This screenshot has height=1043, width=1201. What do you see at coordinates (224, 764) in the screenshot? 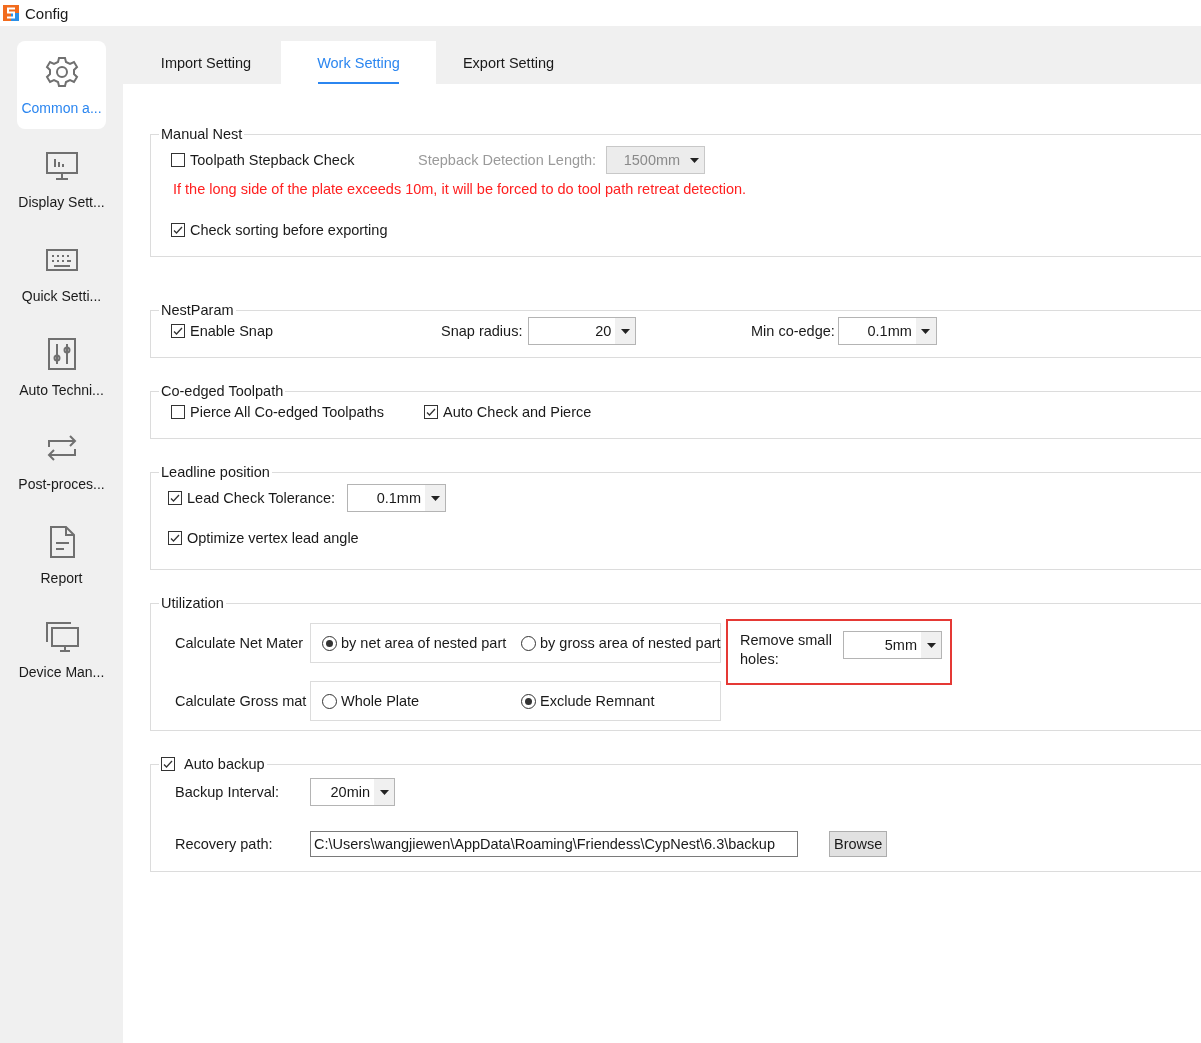
I see `group-title: Auto backup` at bounding box center [224, 764].